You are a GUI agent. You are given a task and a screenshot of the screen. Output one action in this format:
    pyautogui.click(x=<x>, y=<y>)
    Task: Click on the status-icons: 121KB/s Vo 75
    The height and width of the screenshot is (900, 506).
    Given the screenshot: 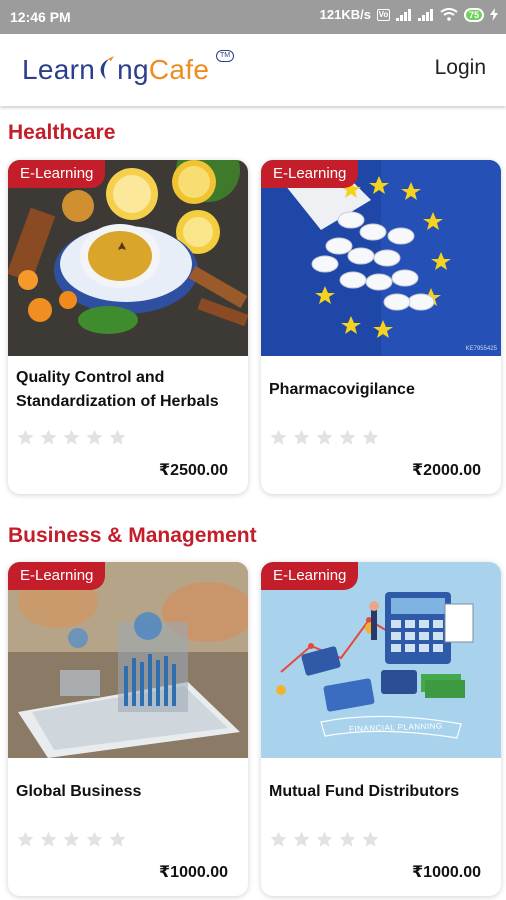 What is the action you would take?
    pyautogui.click(x=409, y=14)
    